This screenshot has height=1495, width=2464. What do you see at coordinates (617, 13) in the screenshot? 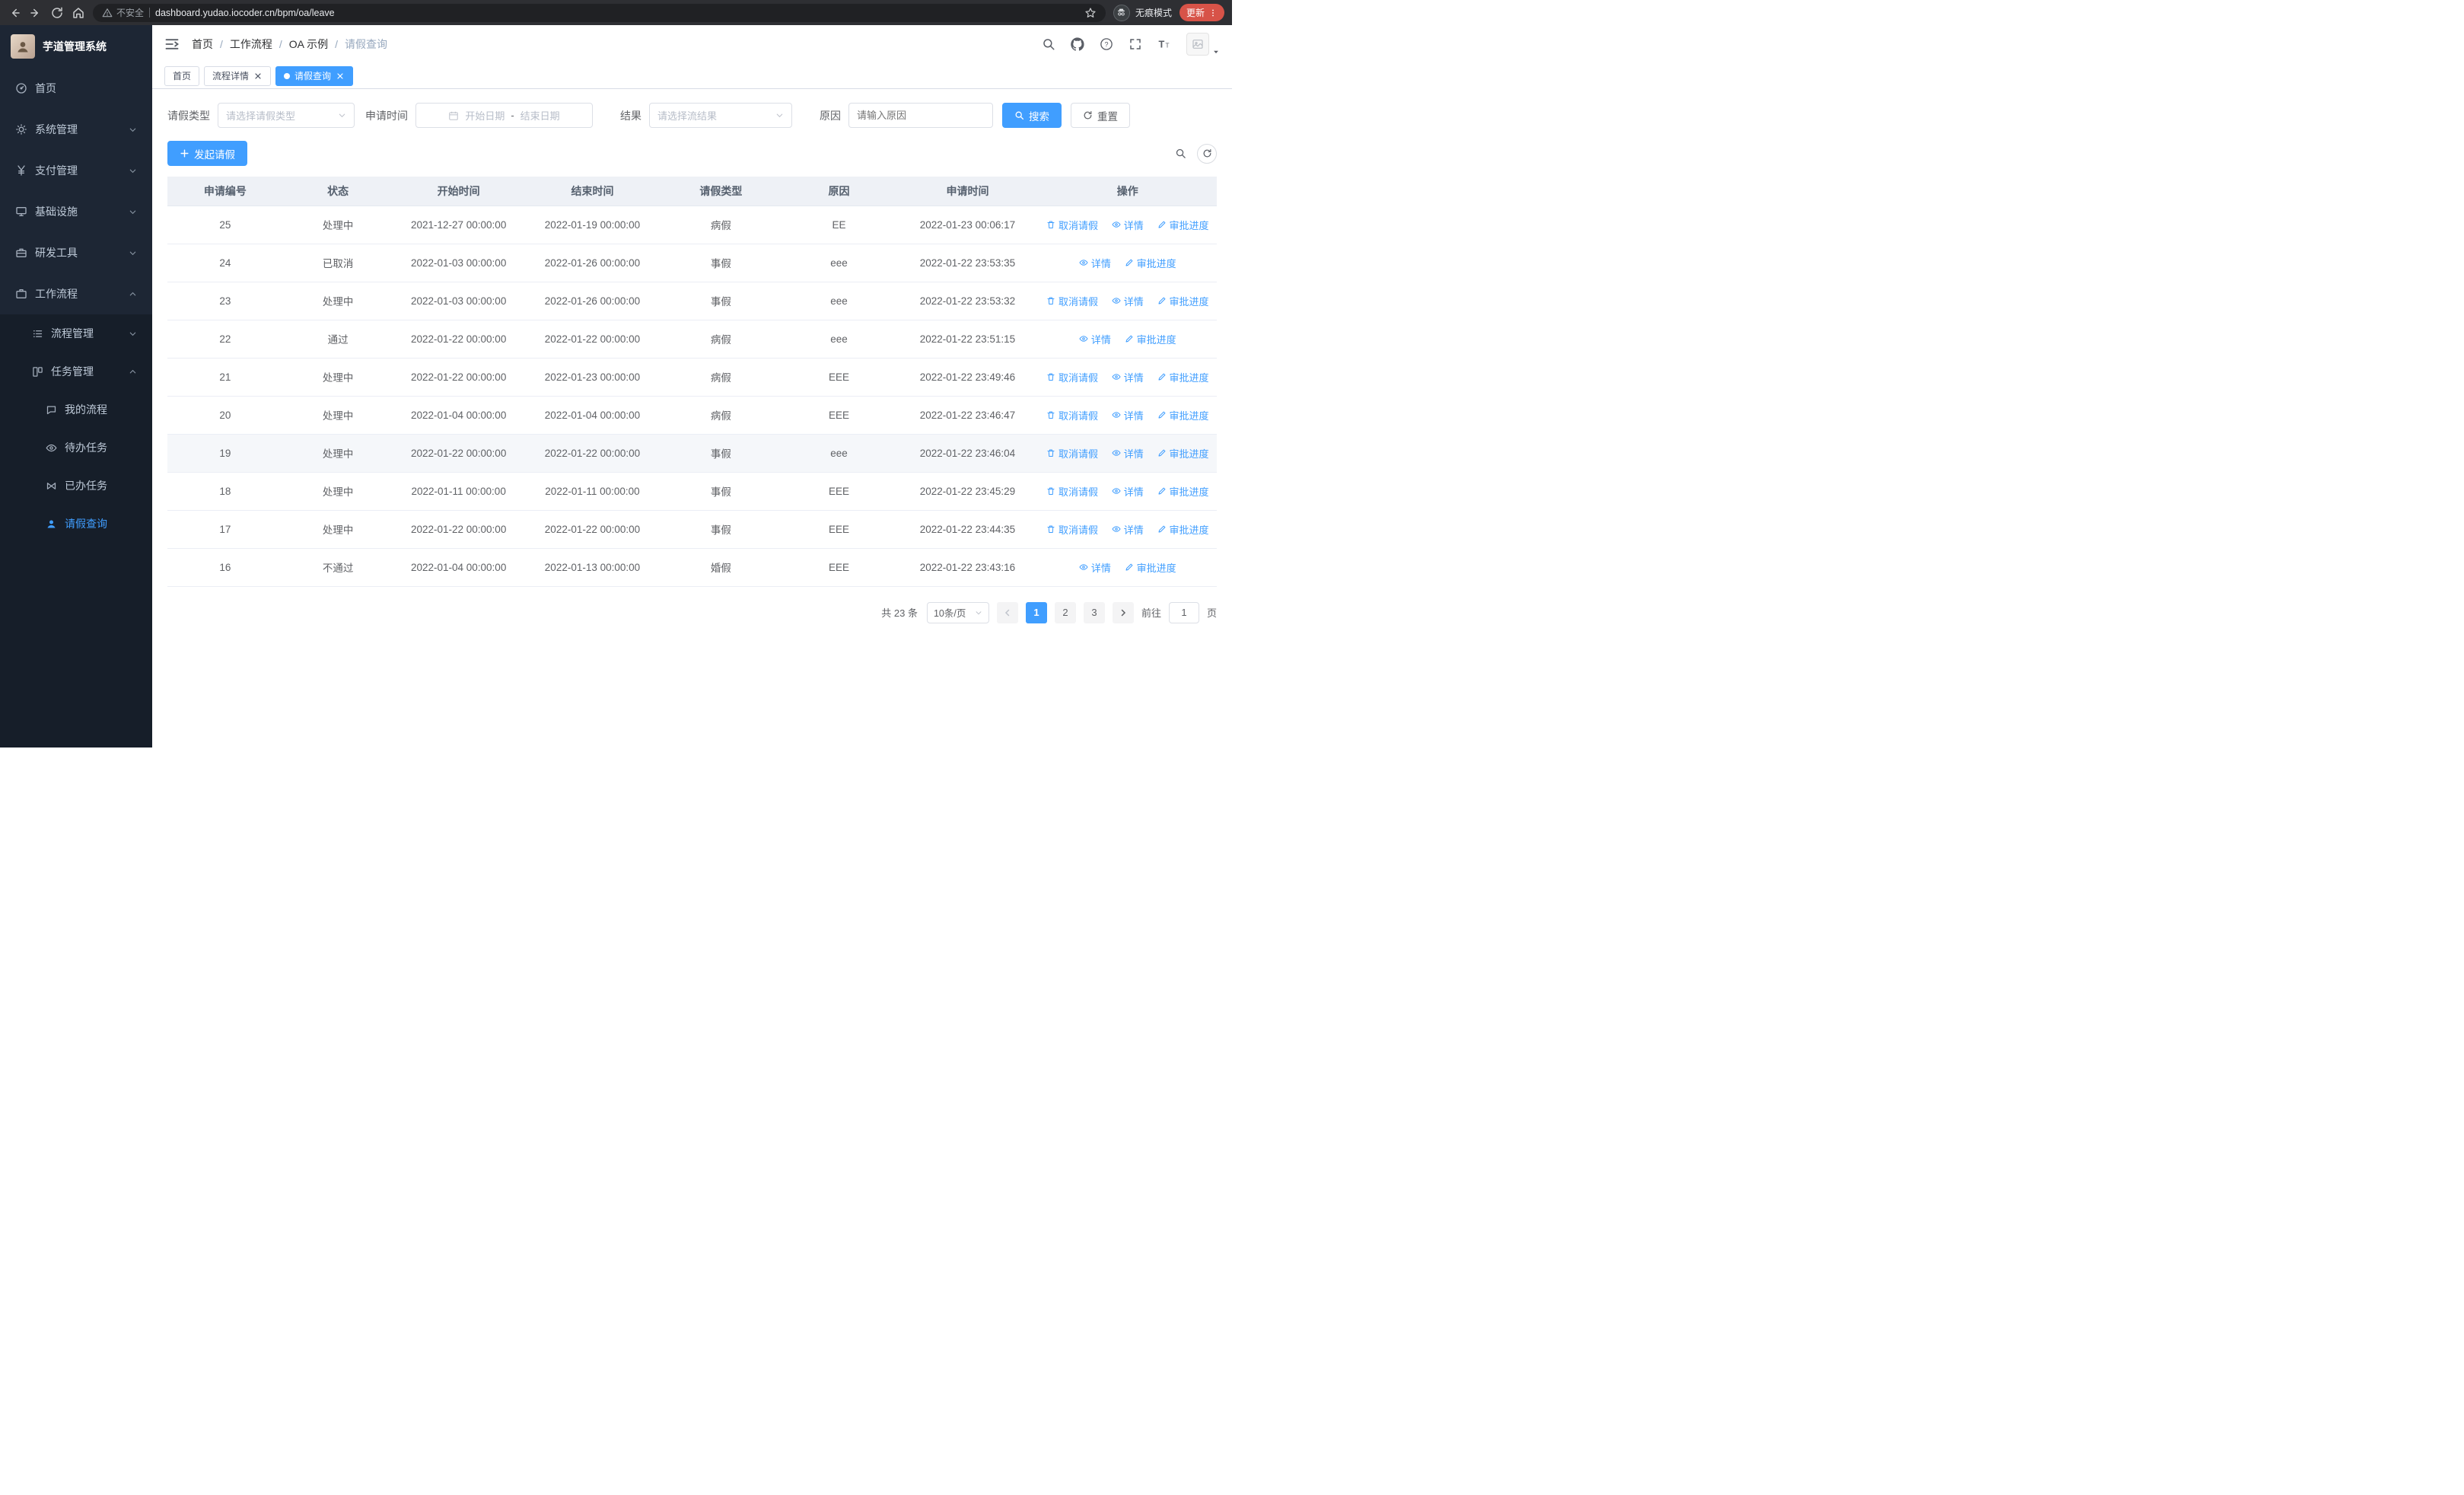
I see `url-text: dashboard.yudao.iocoder.cn/bpm/oa/leave` at bounding box center [617, 13].